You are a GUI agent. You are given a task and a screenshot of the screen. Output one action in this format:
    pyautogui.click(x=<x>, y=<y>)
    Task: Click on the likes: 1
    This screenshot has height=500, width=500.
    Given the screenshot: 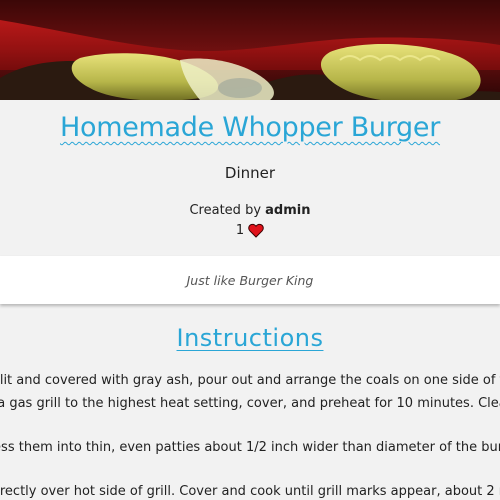 What is the action you would take?
    pyautogui.click(x=250, y=230)
    